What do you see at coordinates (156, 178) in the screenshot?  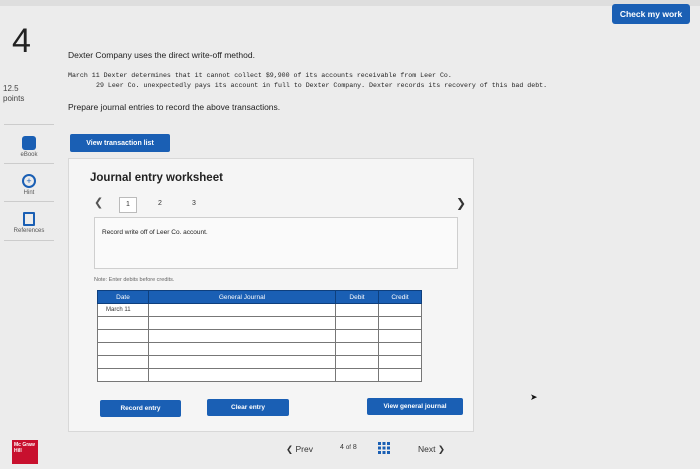 I see `worksheet-title: Journal entry worksheet` at bounding box center [156, 178].